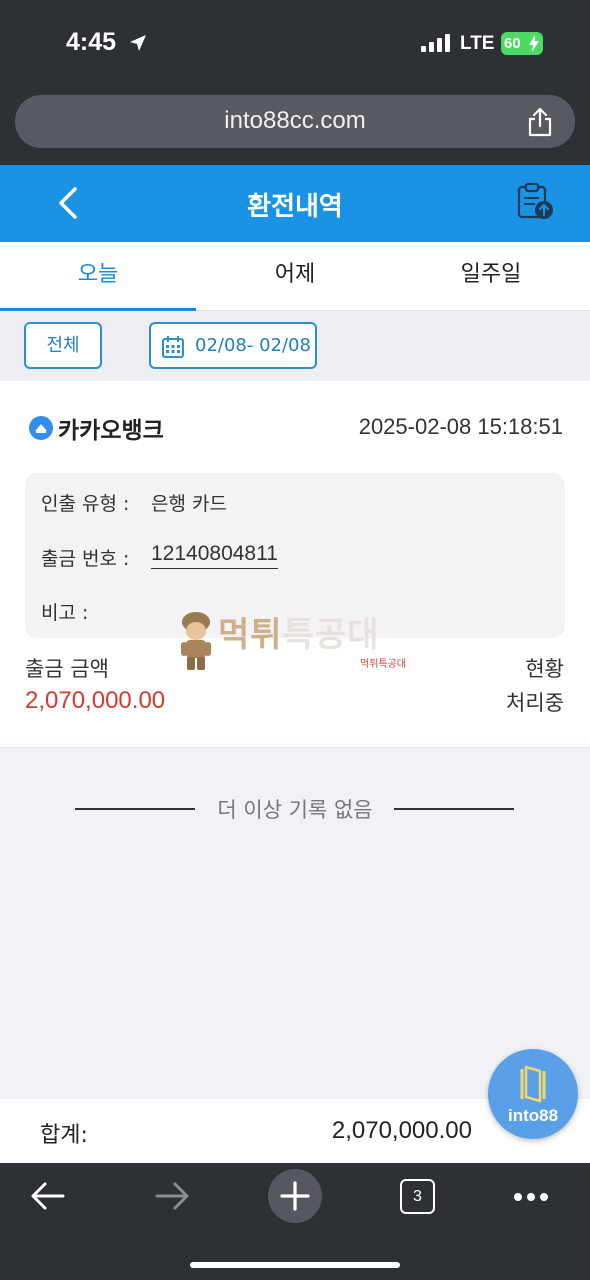  What do you see at coordinates (417, 1196) in the screenshot?
I see `tabs-count-button: 3` at bounding box center [417, 1196].